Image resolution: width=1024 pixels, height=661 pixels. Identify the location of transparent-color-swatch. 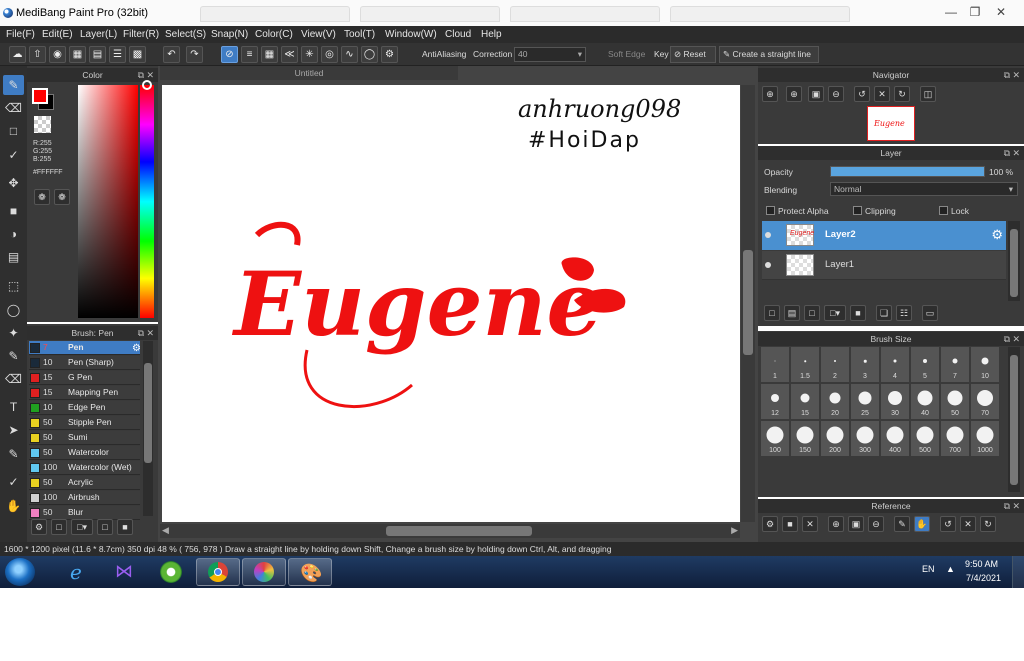
(42, 124).